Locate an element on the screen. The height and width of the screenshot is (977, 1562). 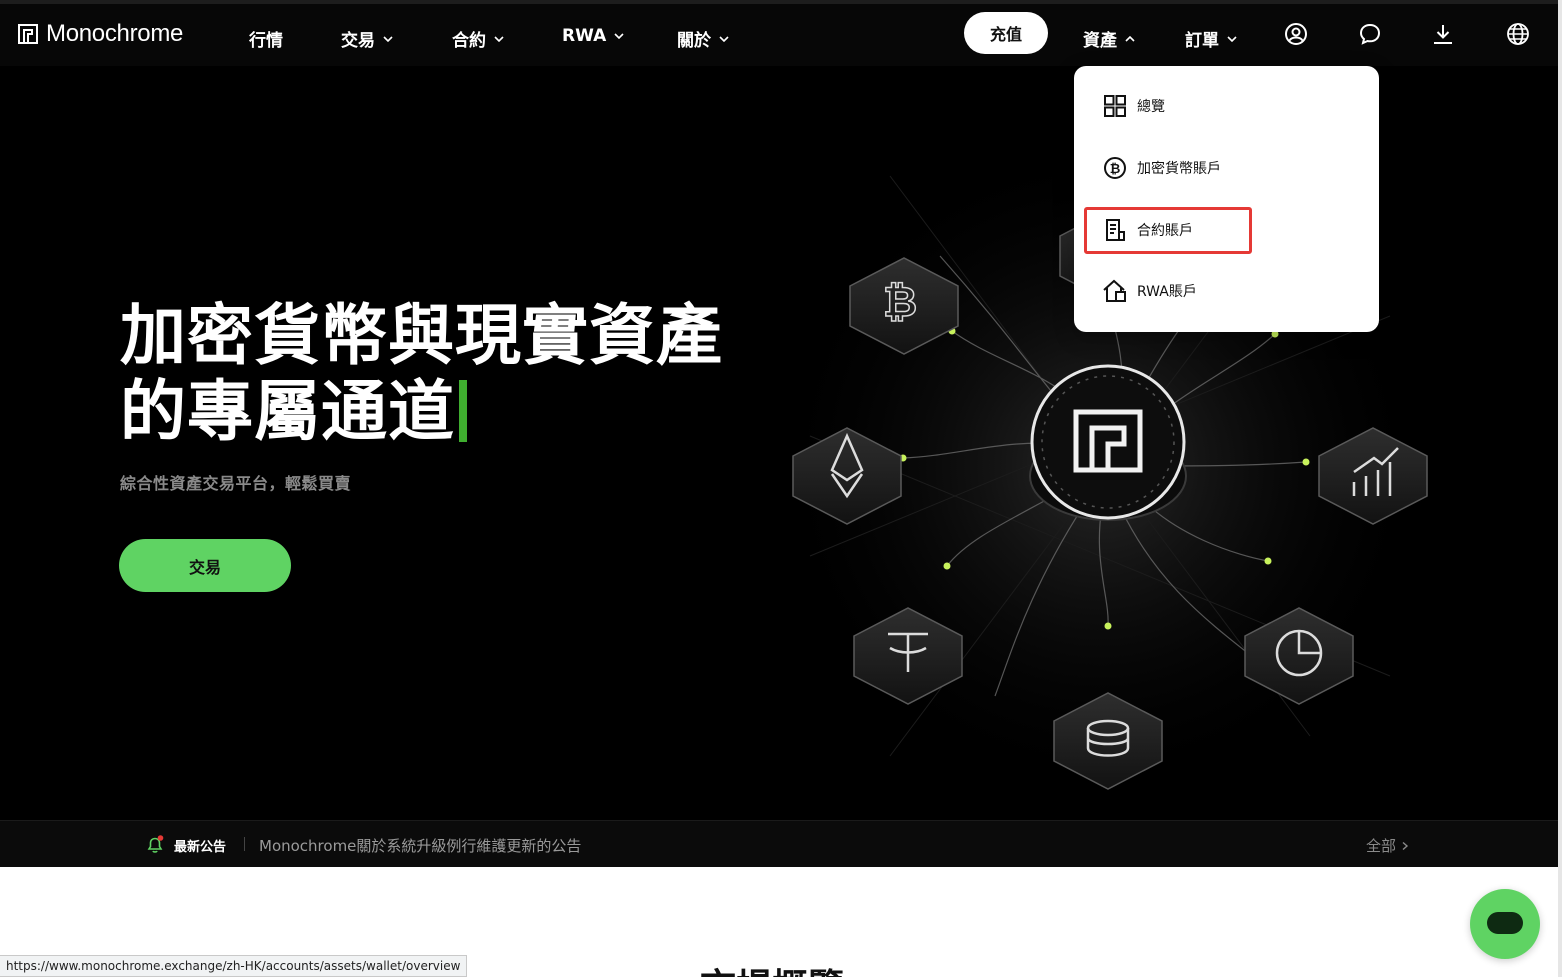
nav-trade: 交易 is located at coordinates (367, 38).